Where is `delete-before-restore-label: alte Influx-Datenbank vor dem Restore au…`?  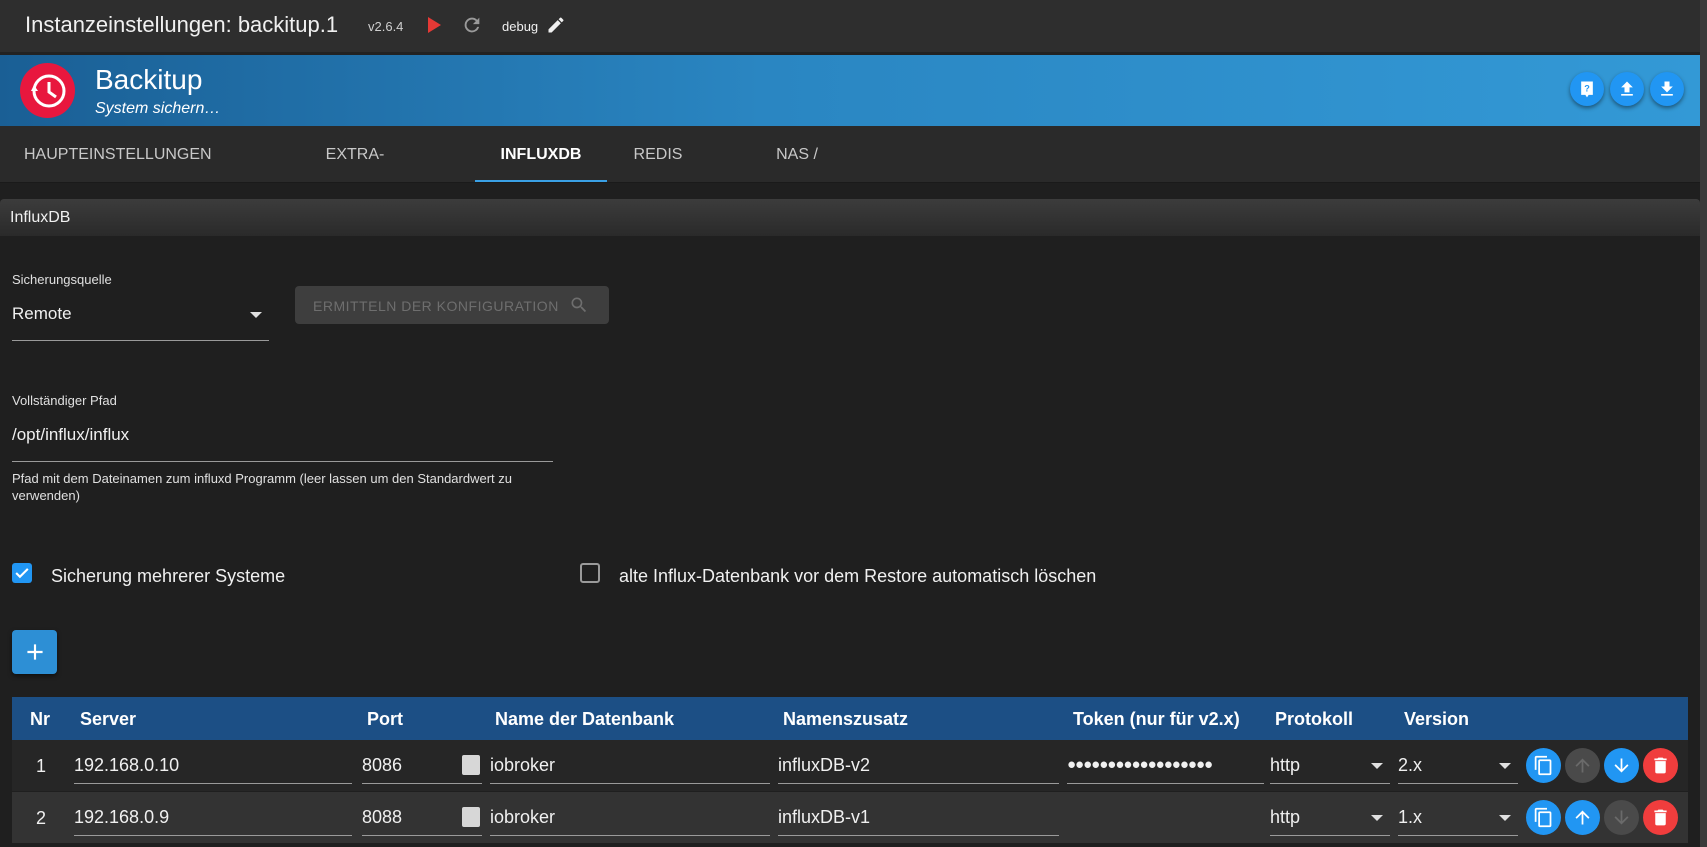 delete-before-restore-label: alte Influx-Datenbank vor dem Restore au… is located at coordinates (858, 576).